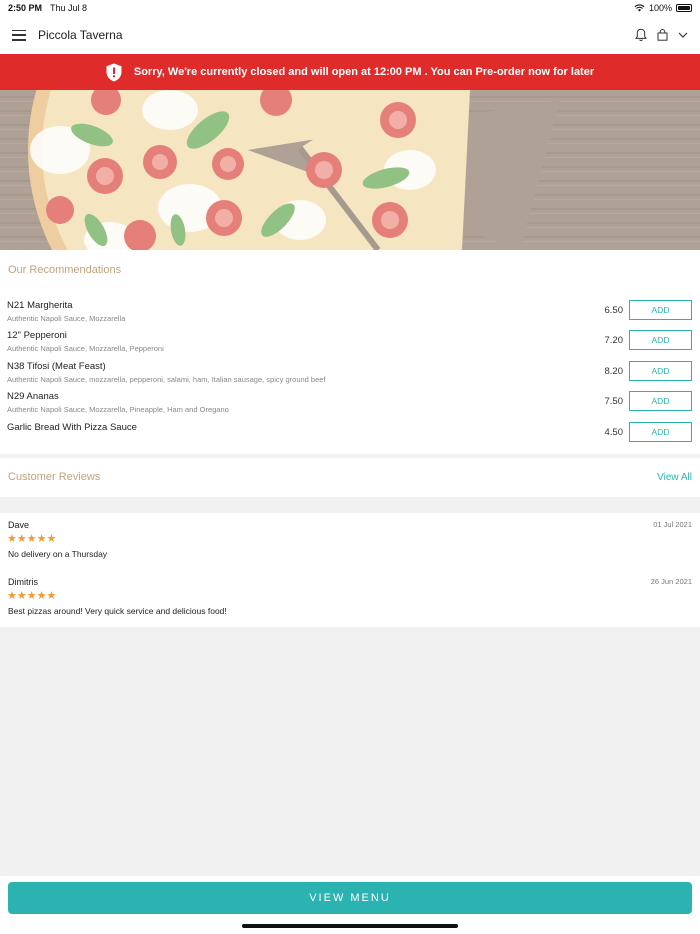 The image size is (700, 934). Describe the element at coordinates (672, 524) in the screenshot. I see `review-date: 01 Jul 2021` at that location.